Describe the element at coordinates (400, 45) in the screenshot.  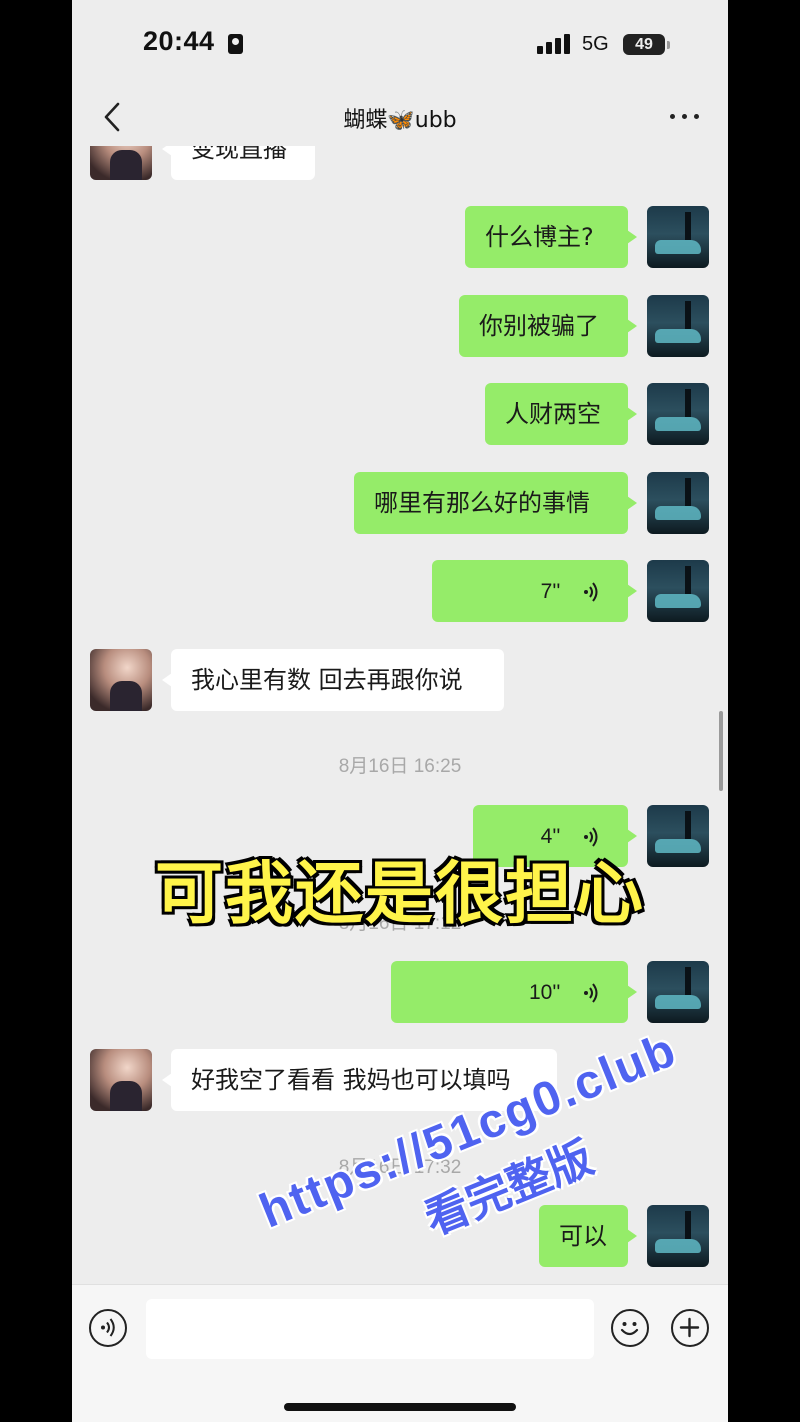
I see `status-bar: 20:44 5G 49` at that location.